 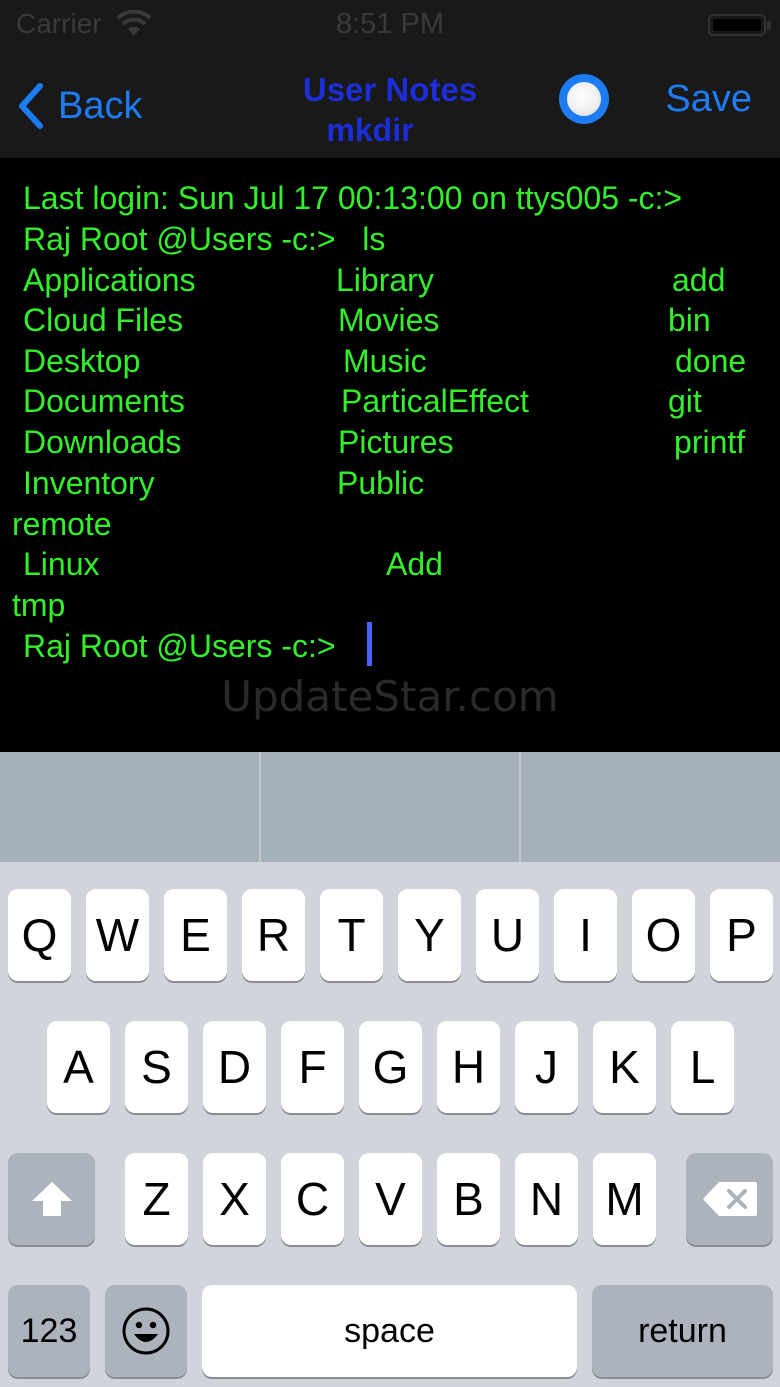 I want to click on emoji-key, so click(x=146, y=1331).